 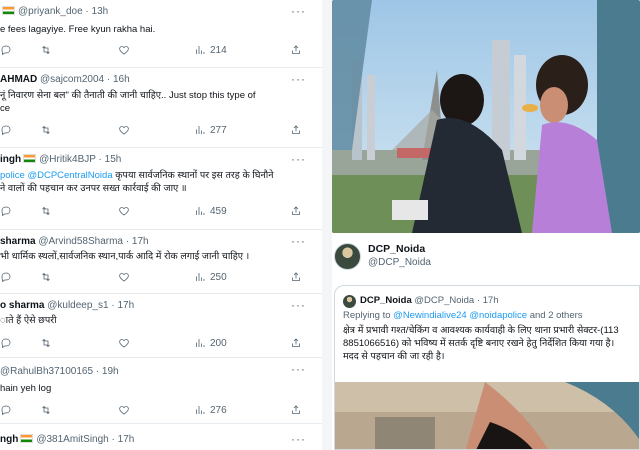 What do you see at coordinates (10, 159) in the screenshot?
I see `tweet-author-name: ingh` at bounding box center [10, 159].